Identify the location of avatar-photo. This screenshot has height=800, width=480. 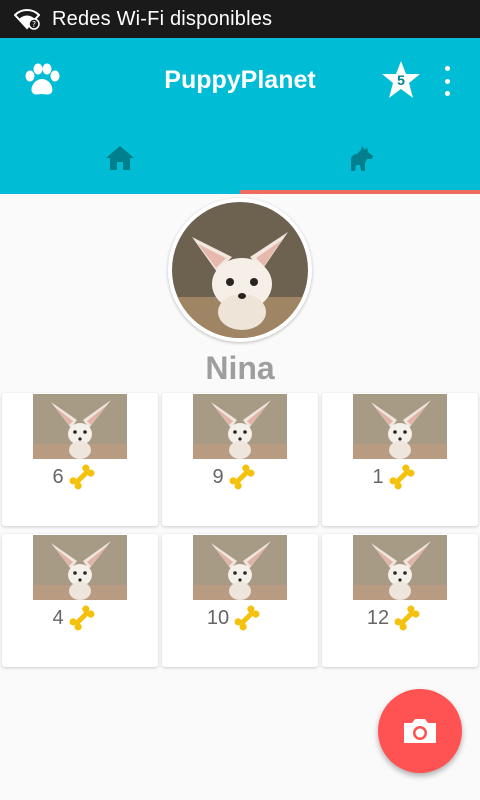
(240, 270).